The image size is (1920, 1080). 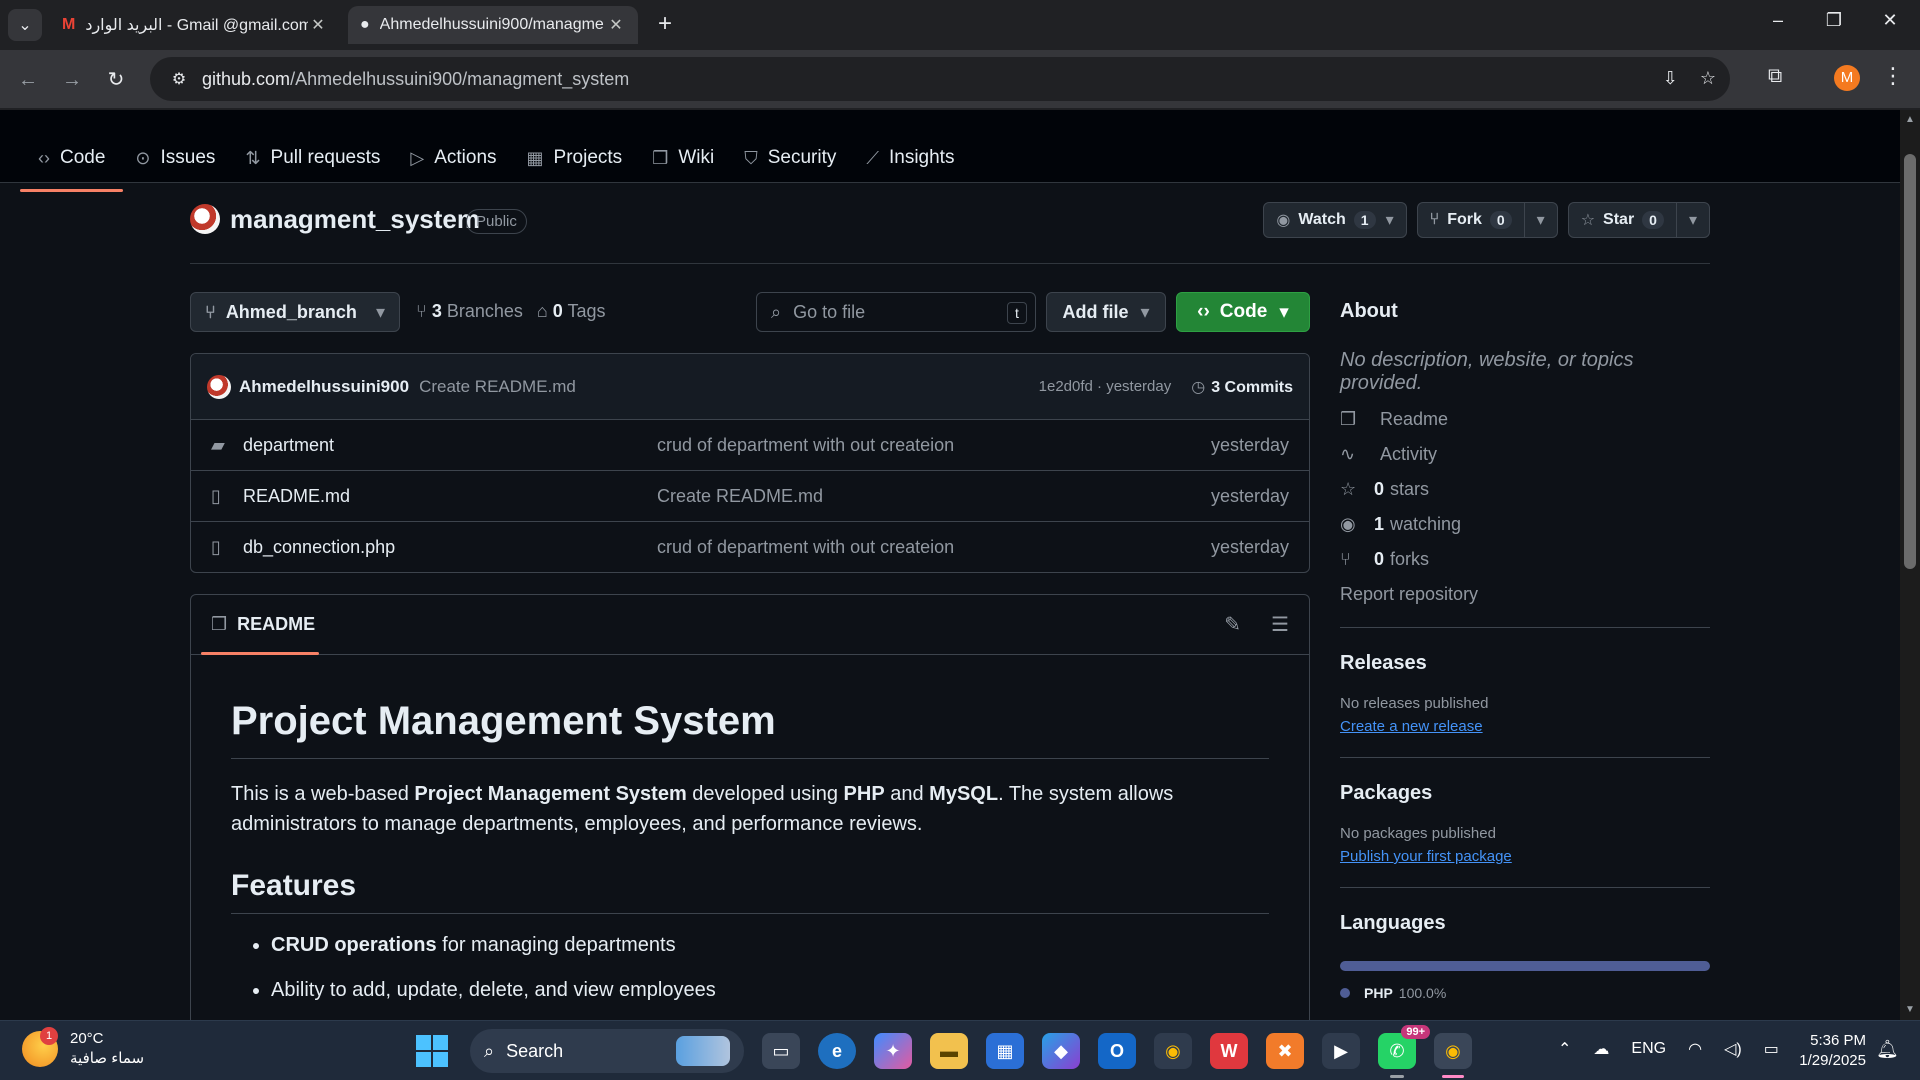 I want to click on wifi-icon: ◠, so click(x=1695, y=1049).